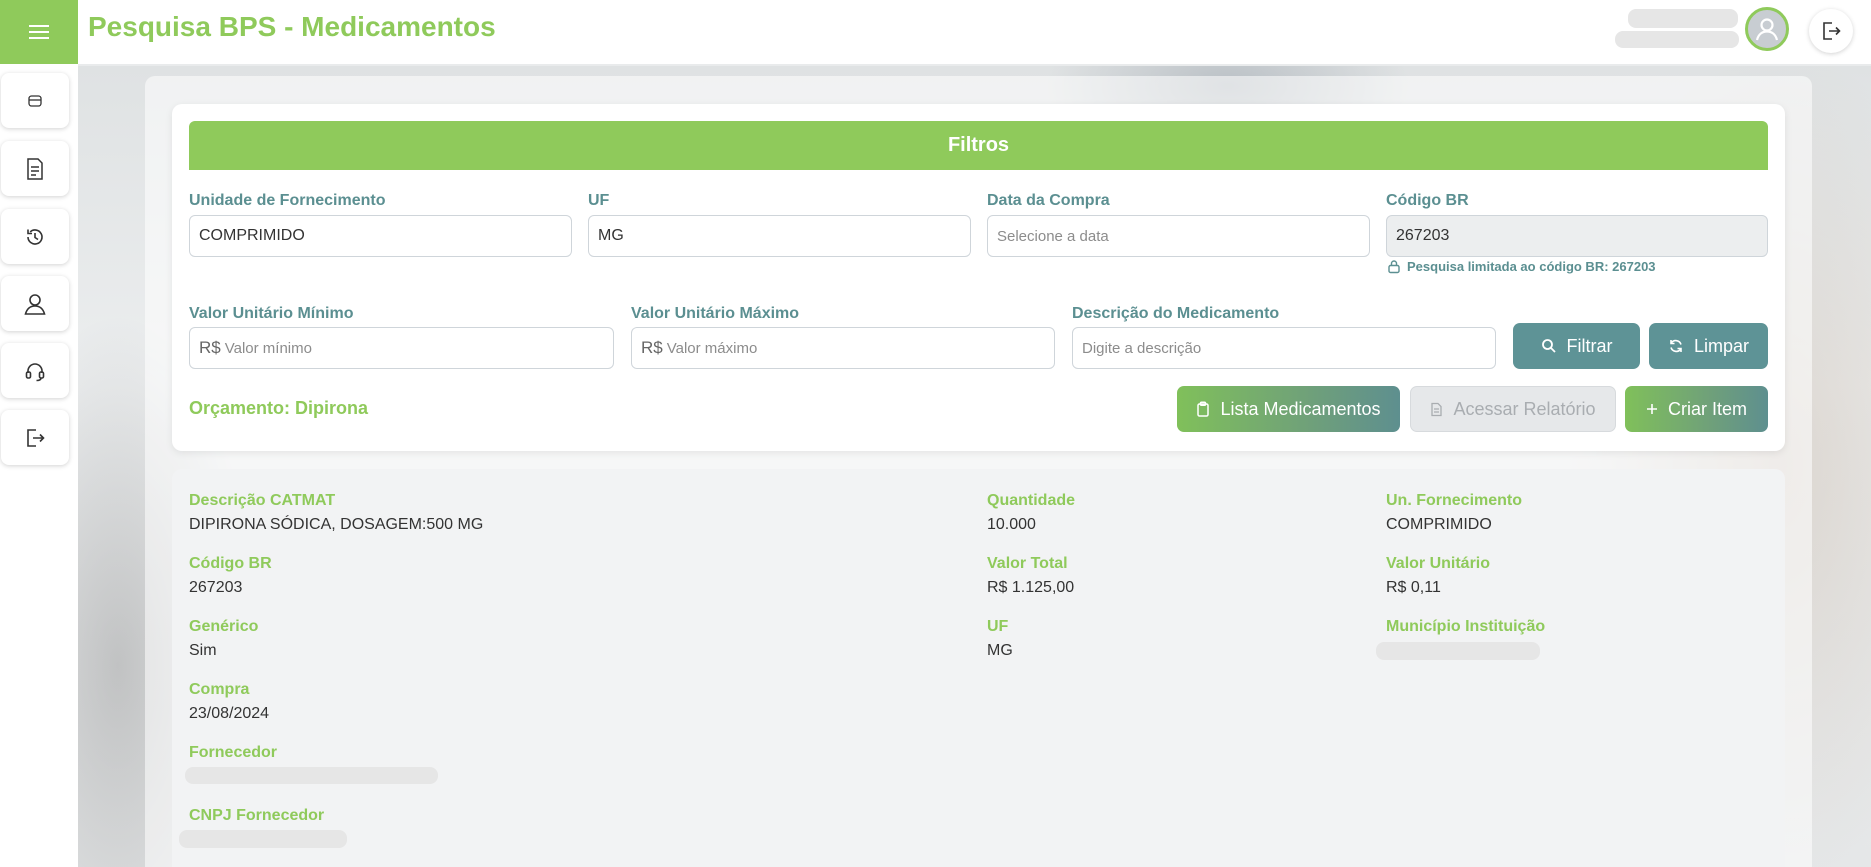  Describe the element at coordinates (1203, 409) in the screenshot. I see `clipboard-icon` at that location.